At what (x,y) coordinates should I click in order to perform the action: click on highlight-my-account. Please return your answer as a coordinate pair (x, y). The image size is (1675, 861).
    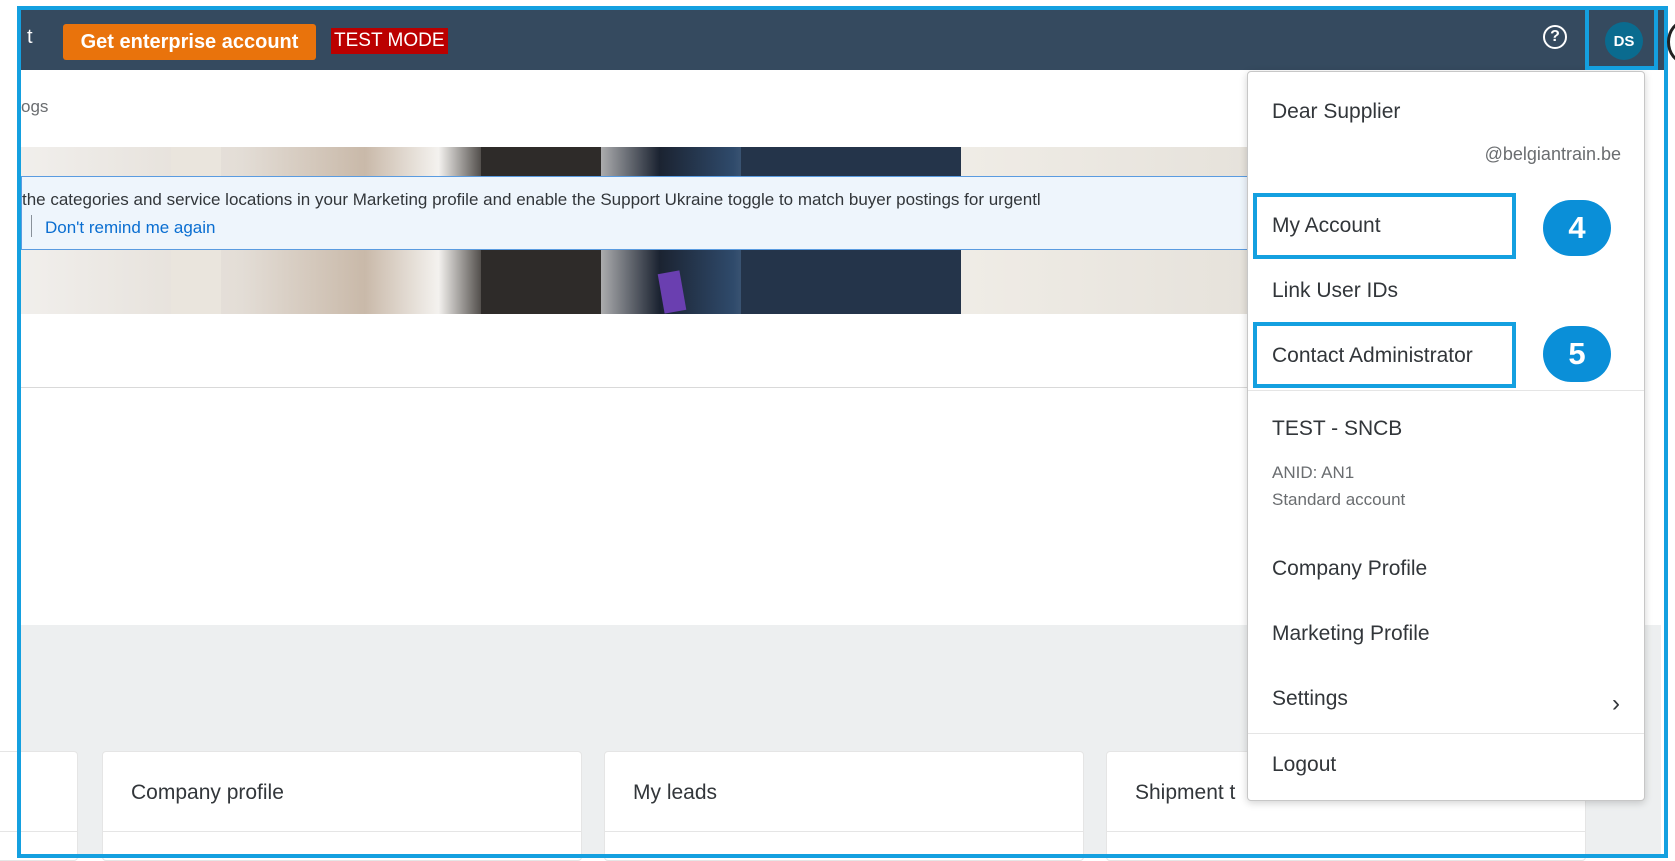
    Looking at the image, I should click on (1384, 226).